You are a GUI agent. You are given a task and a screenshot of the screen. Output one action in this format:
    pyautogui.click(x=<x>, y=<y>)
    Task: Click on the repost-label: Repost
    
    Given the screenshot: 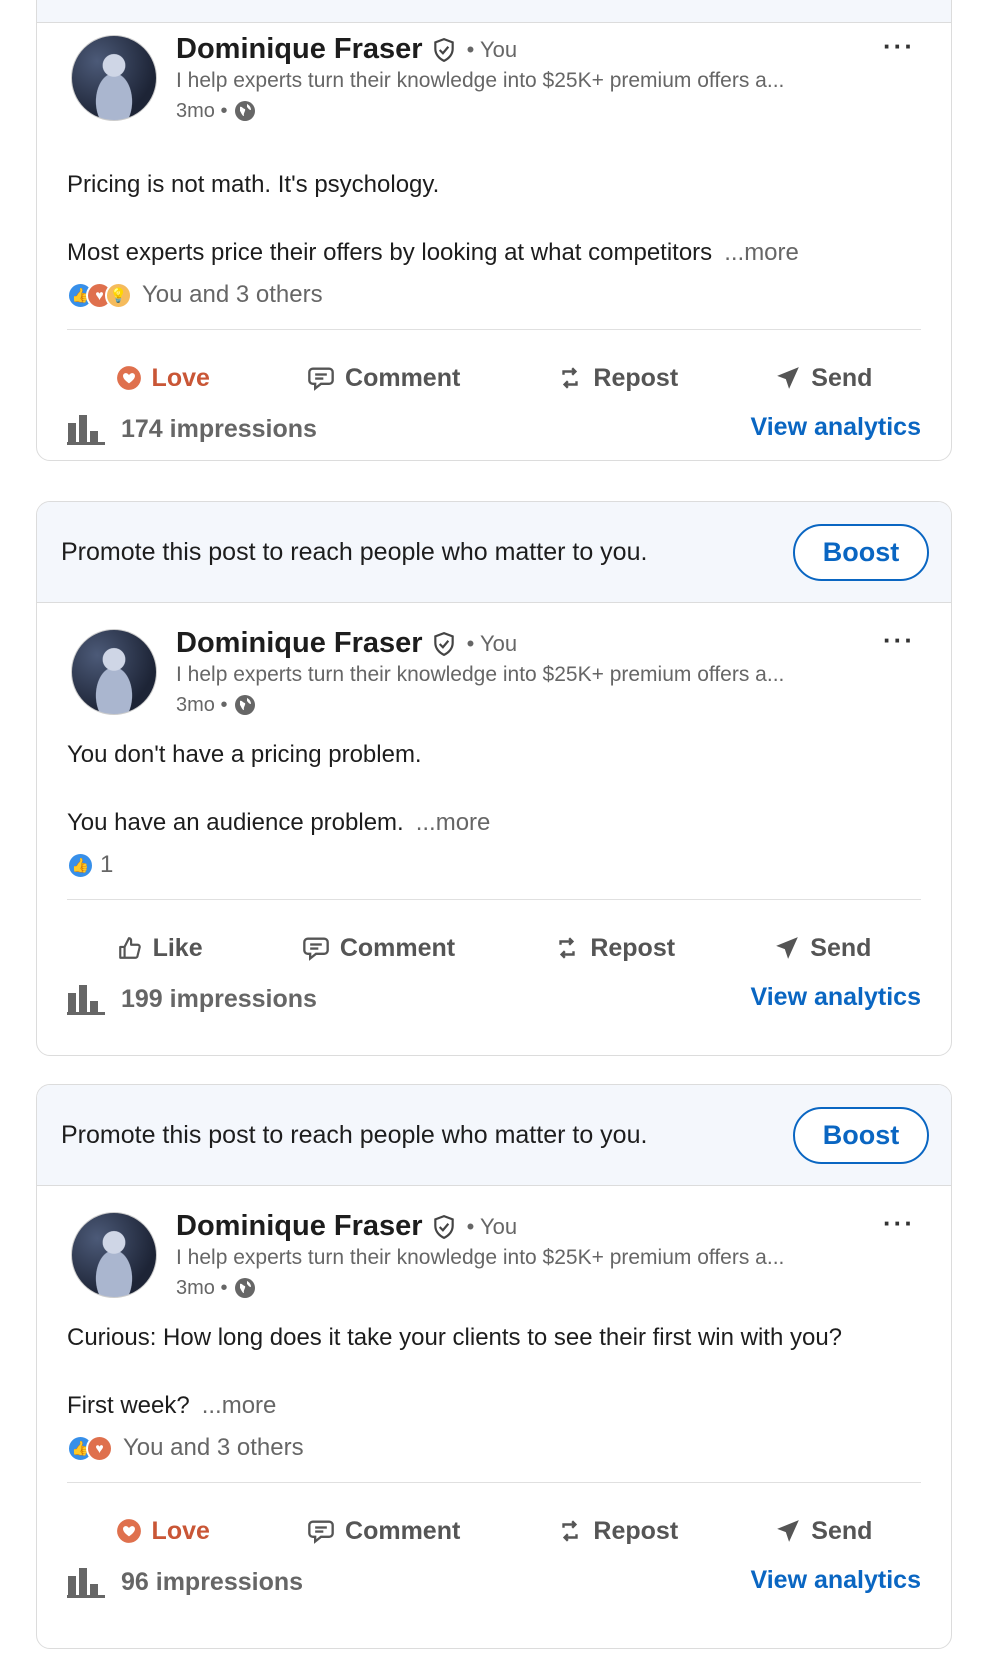 What is the action you would take?
    pyautogui.click(x=633, y=947)
    